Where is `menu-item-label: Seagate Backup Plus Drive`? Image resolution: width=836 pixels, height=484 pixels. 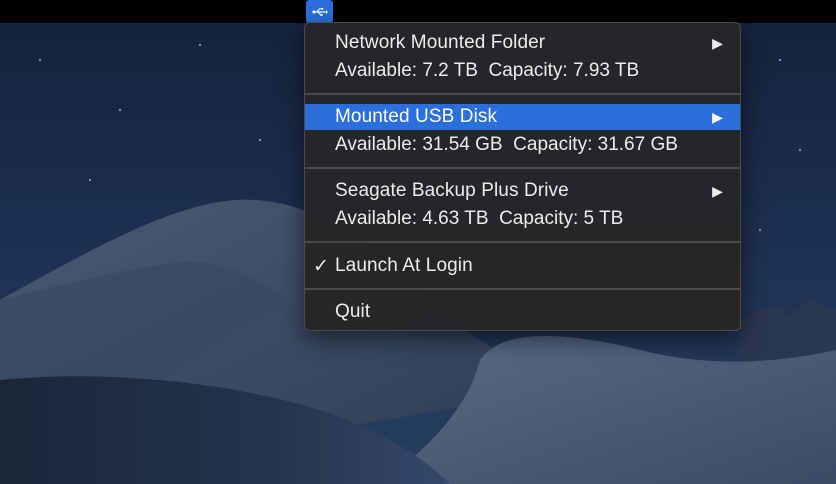
menu-item-label: Seagate Backup Plus Drive is located at coordinates (452, 190).